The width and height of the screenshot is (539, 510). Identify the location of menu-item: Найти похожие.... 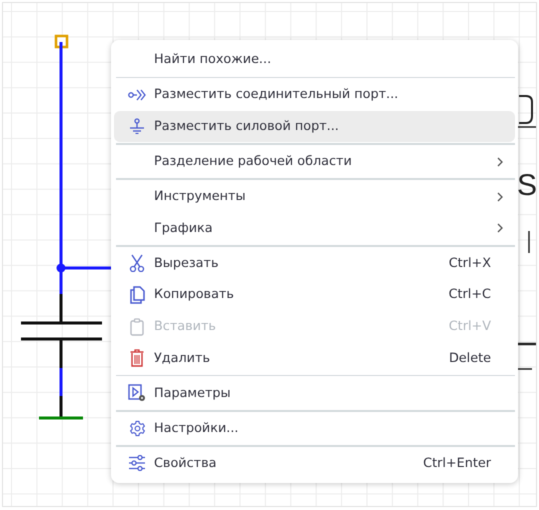
(314, 60).